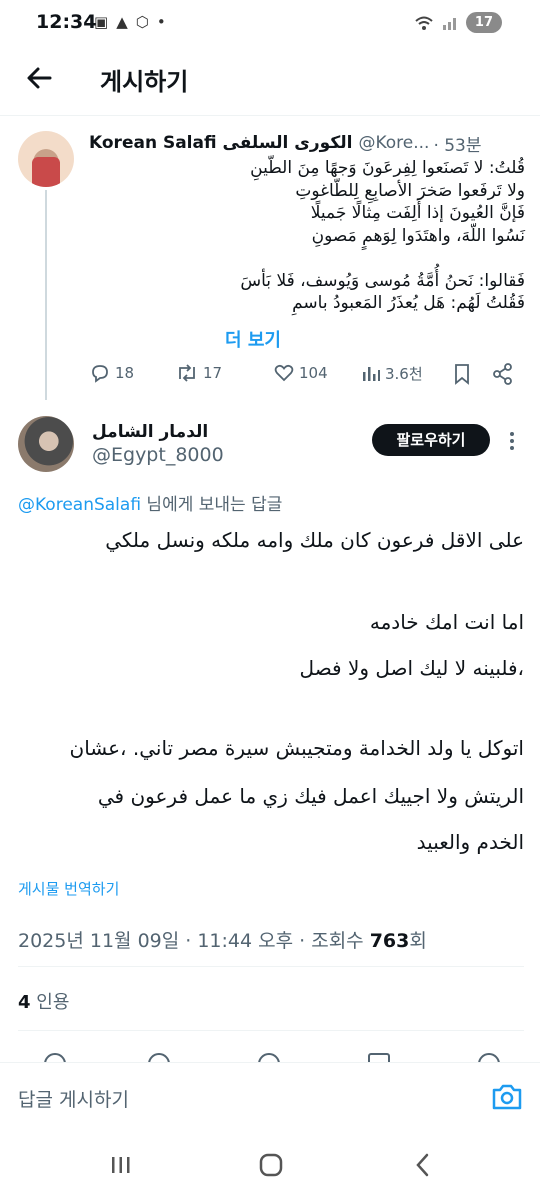 The width and height of the screenshot is (540, 1199). What do you see at coordinates (483, 22) in the screenshot?
I see `battery-indicator: 17` at bounding box center [483, 22].